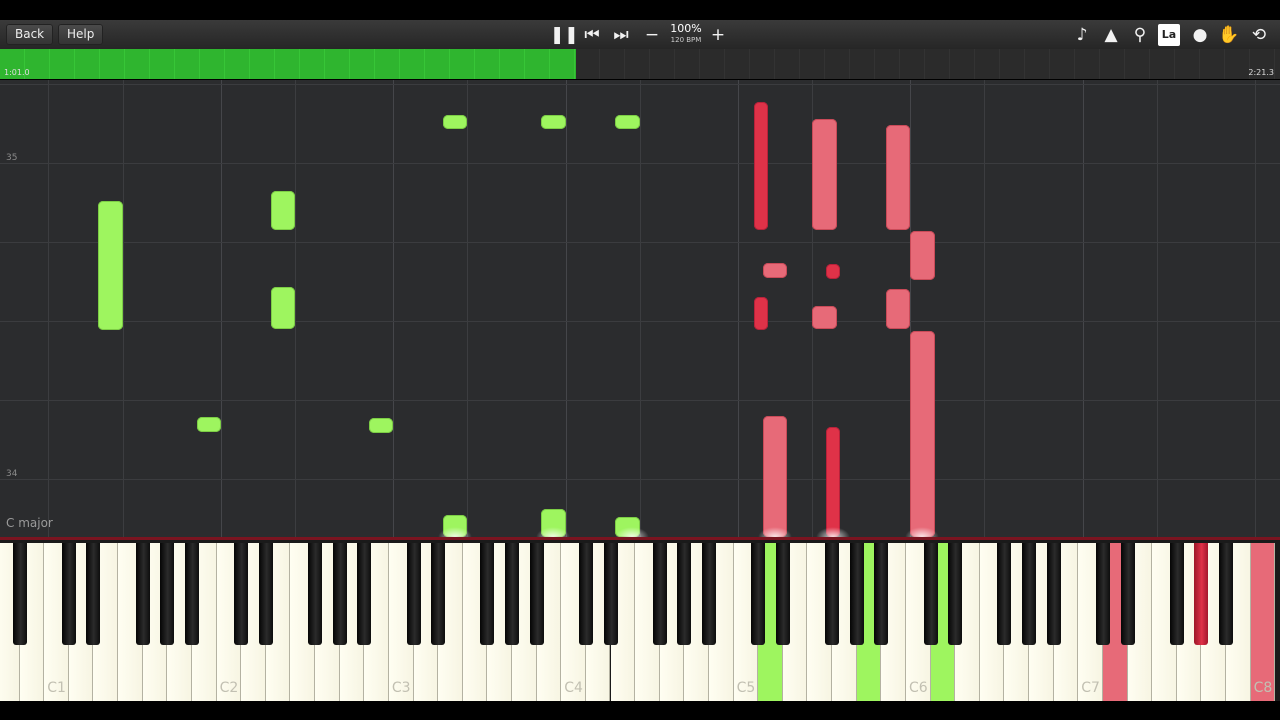 Image resolution: width=1280 pixels, height=720 pixels. I want to click on white-key: C8, so click(1263, 622).